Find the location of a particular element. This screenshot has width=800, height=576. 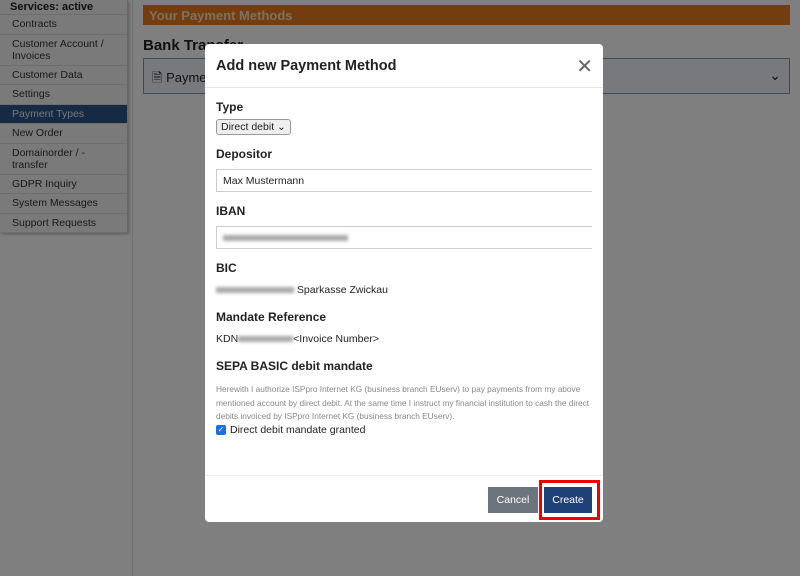

iban-input is located at coordinates (404, 237).